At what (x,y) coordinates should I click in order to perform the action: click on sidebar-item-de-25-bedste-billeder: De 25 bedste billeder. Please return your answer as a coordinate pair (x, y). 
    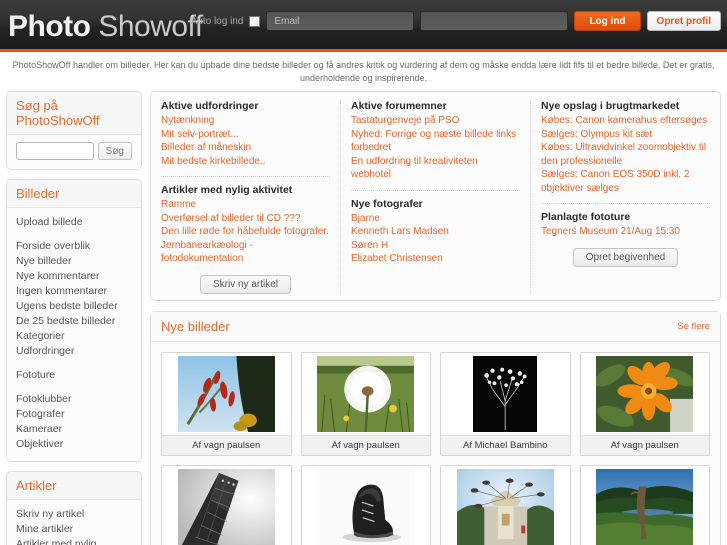
    Looking at the image, I should click on (74, 321).